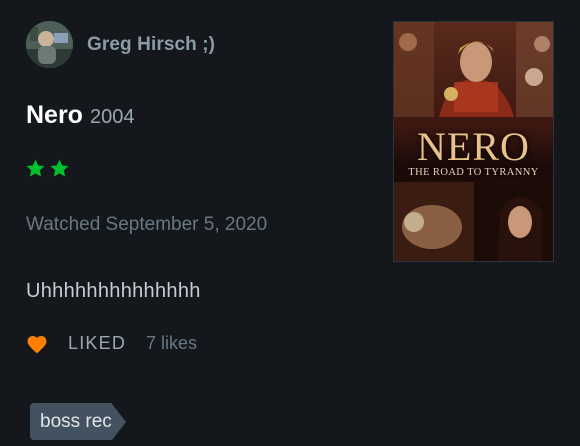 Image resolution: width=580 pixels, height=446 pixels. I want to click on like-row: LIKED 7 likes, so click(111, 343).